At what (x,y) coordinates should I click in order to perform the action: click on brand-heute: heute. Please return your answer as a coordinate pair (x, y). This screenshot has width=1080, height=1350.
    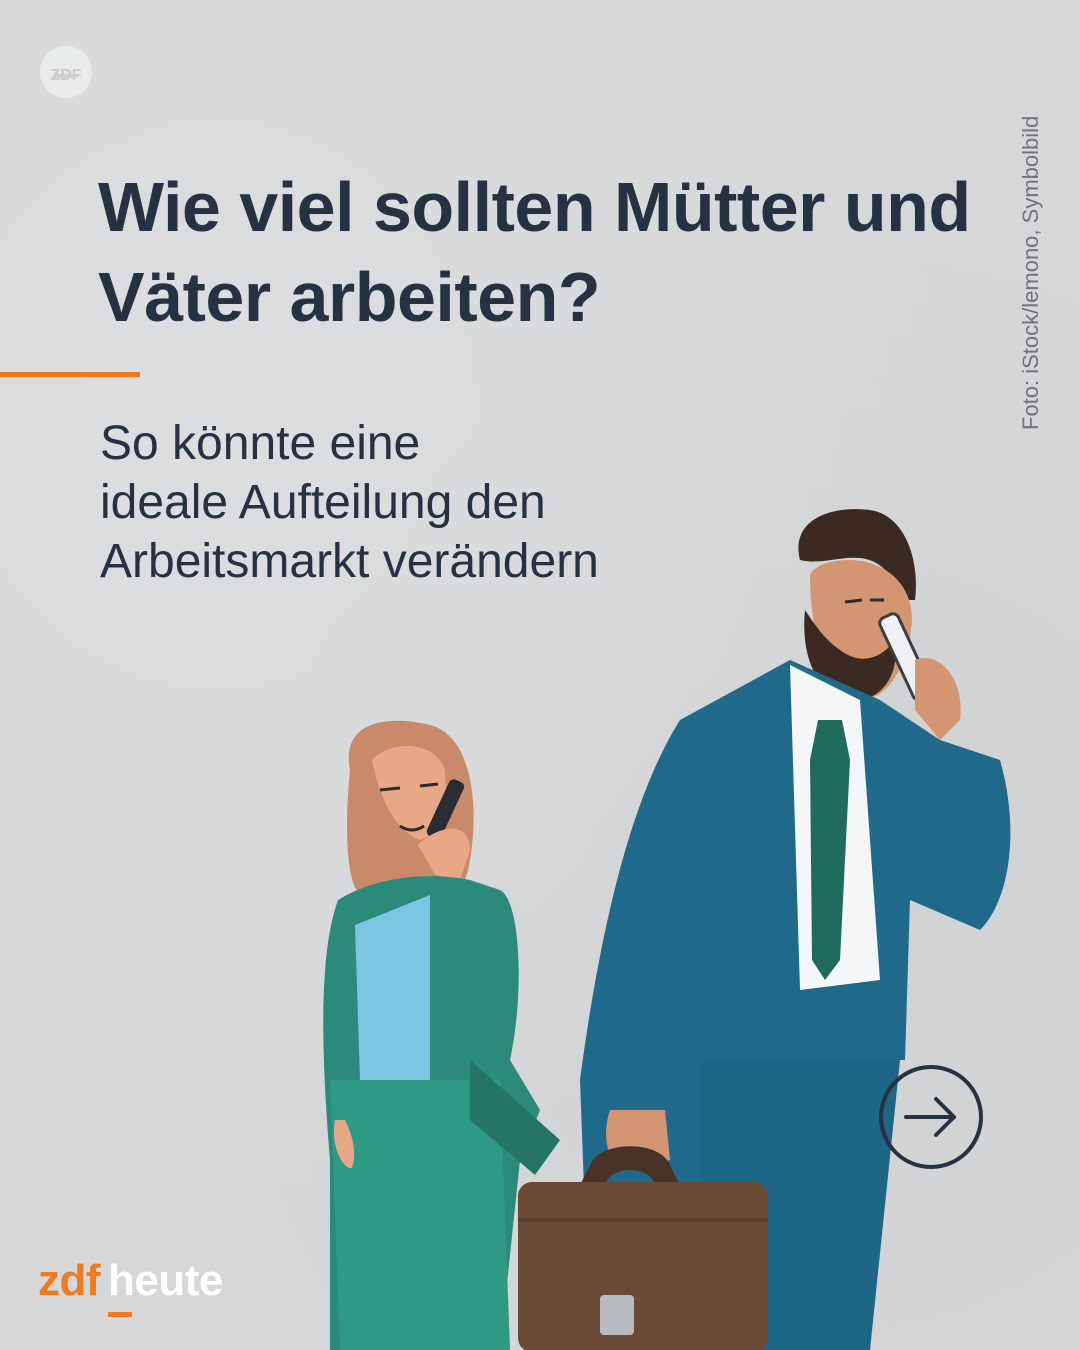
    Looking at the image, I should click on (165, 1280).